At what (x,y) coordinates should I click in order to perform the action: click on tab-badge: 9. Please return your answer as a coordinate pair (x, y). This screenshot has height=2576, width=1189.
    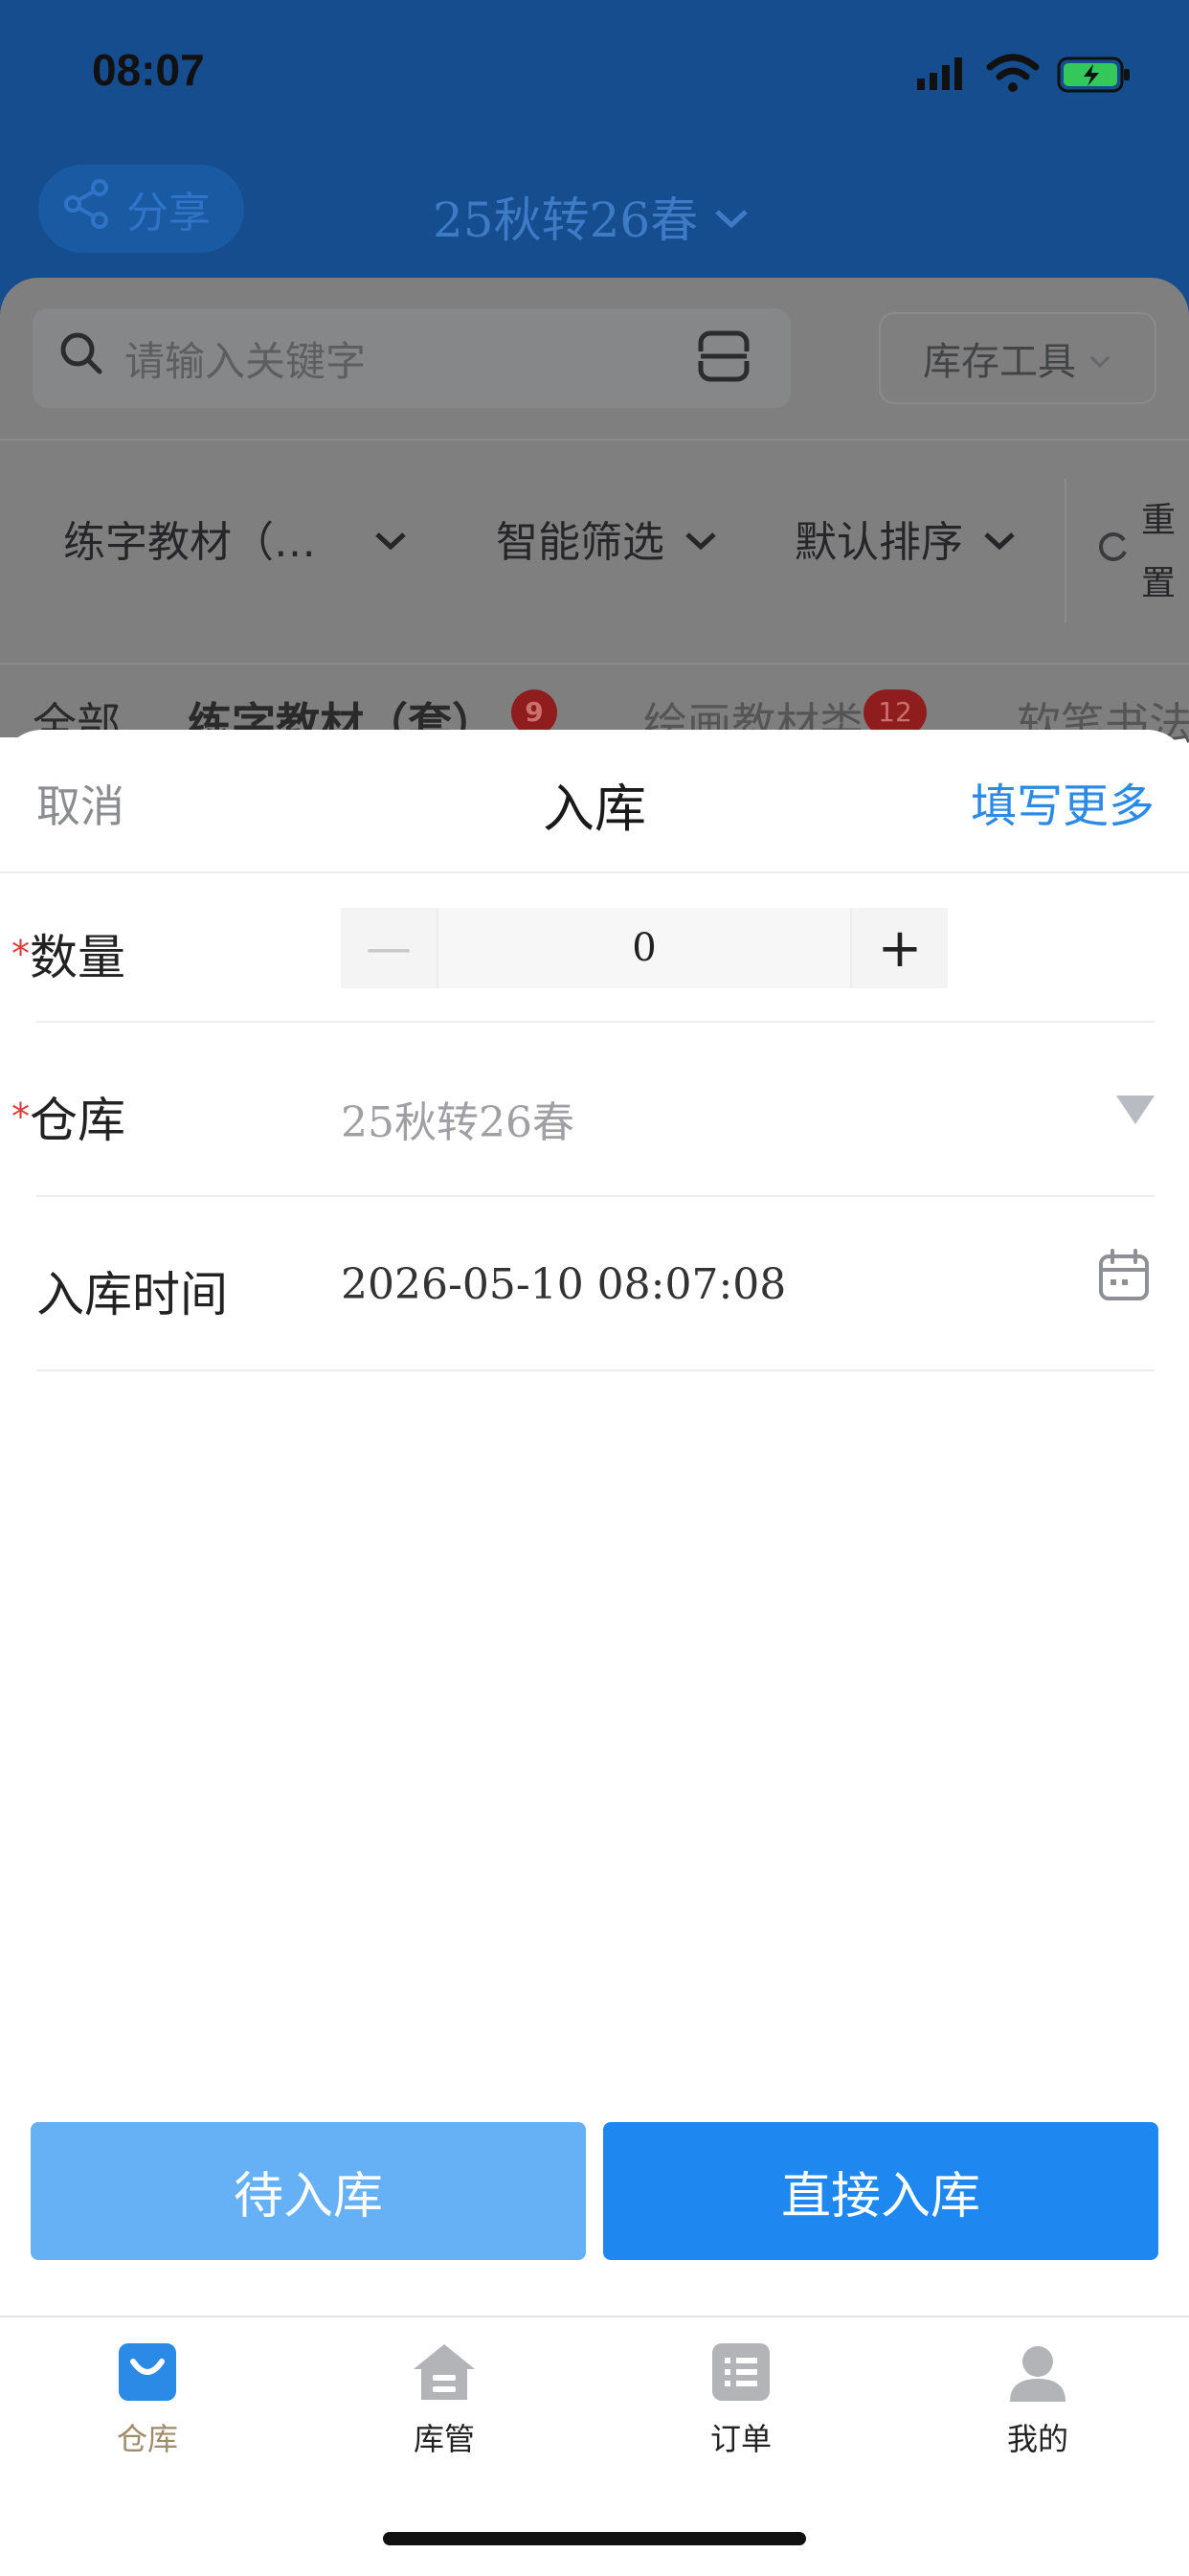
    Looking at the image, I should click on (534, 712).